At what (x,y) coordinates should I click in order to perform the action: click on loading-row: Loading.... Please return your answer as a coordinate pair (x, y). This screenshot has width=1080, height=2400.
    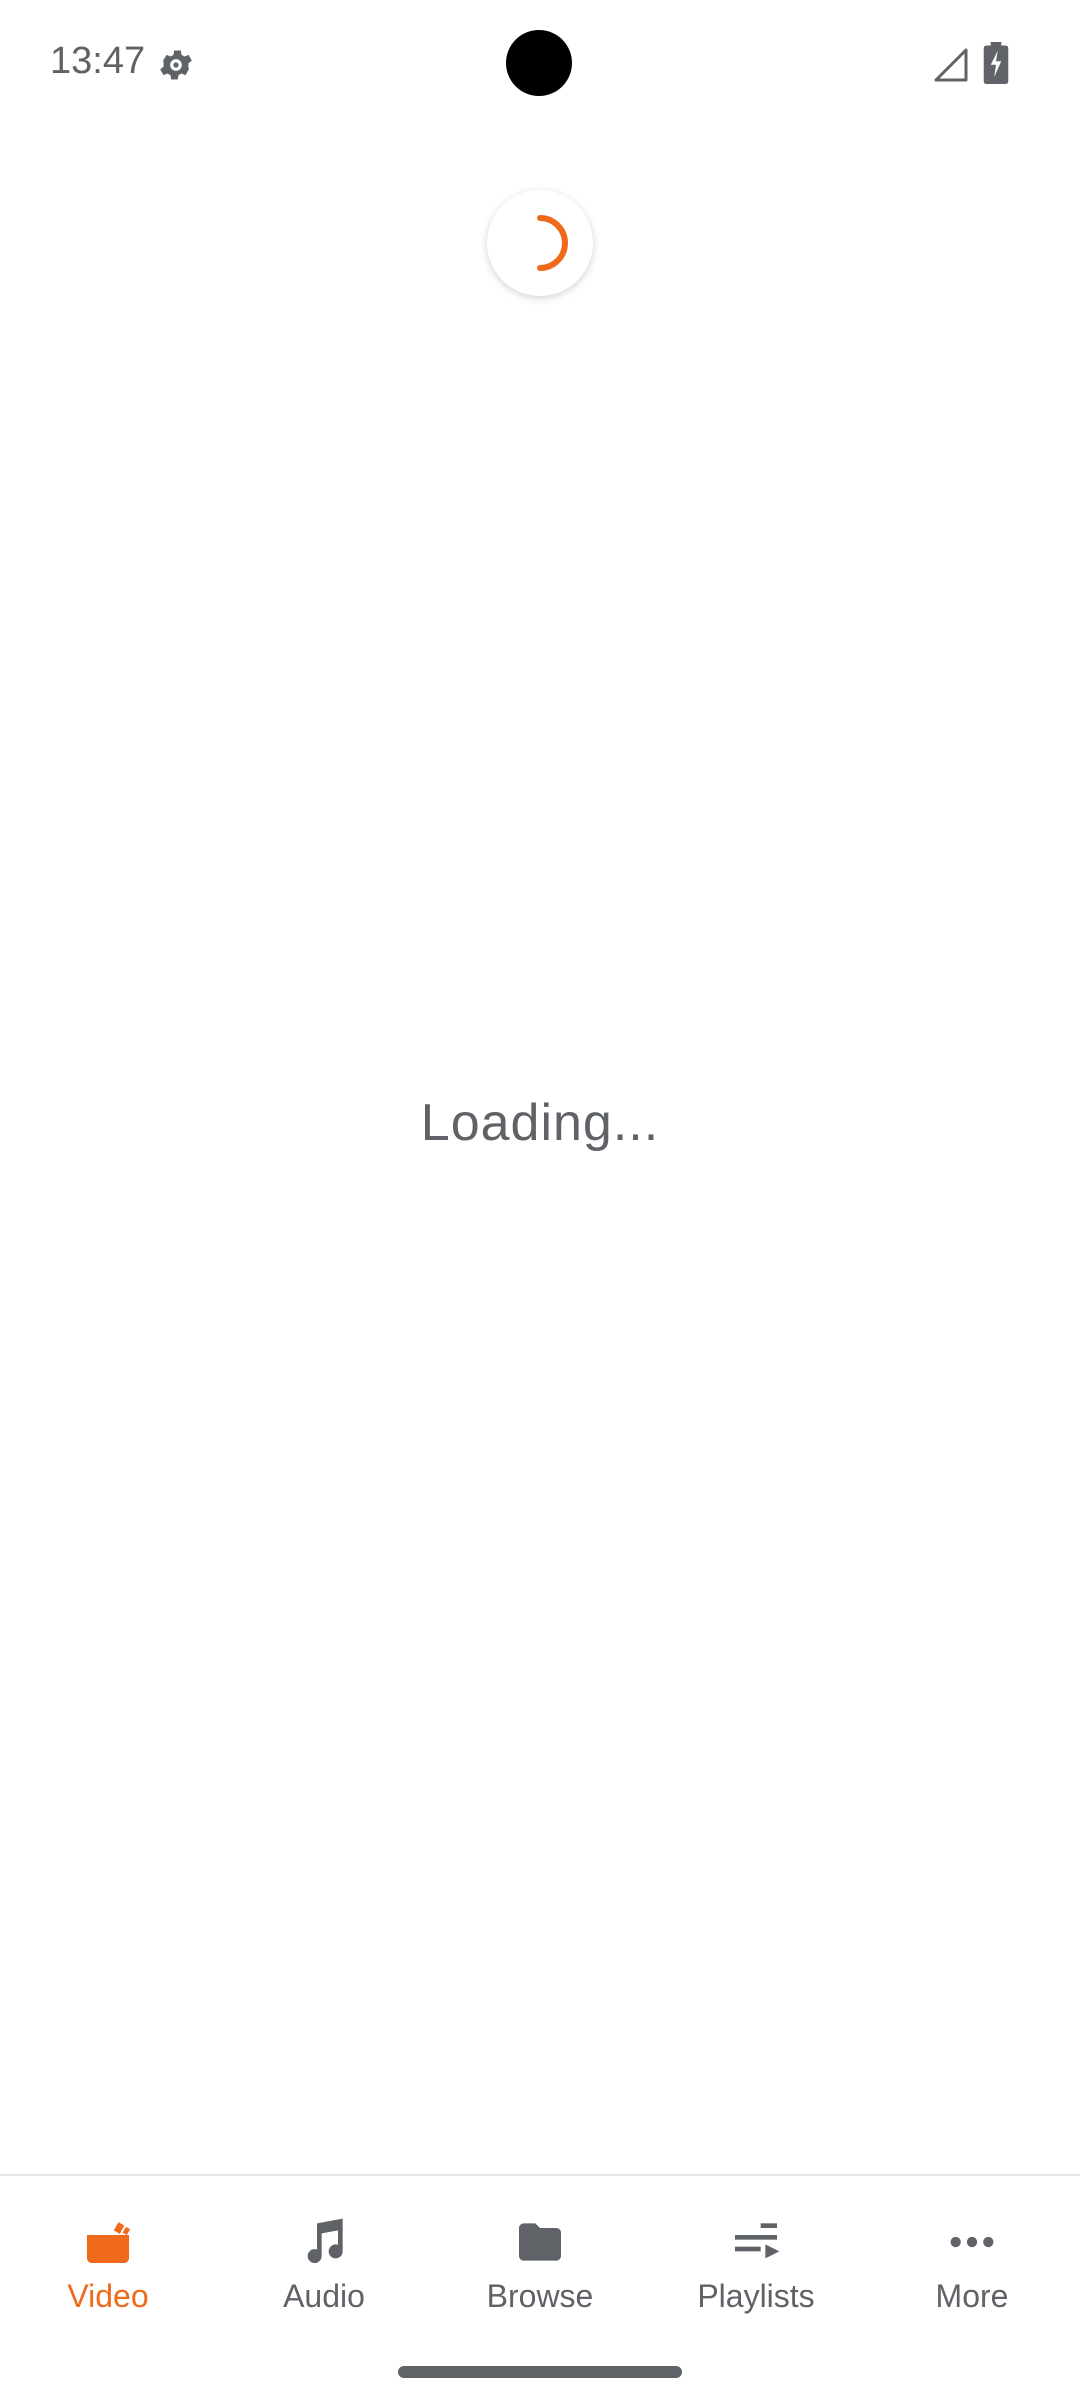
    Looking at the image, I should click on (540, 1152).